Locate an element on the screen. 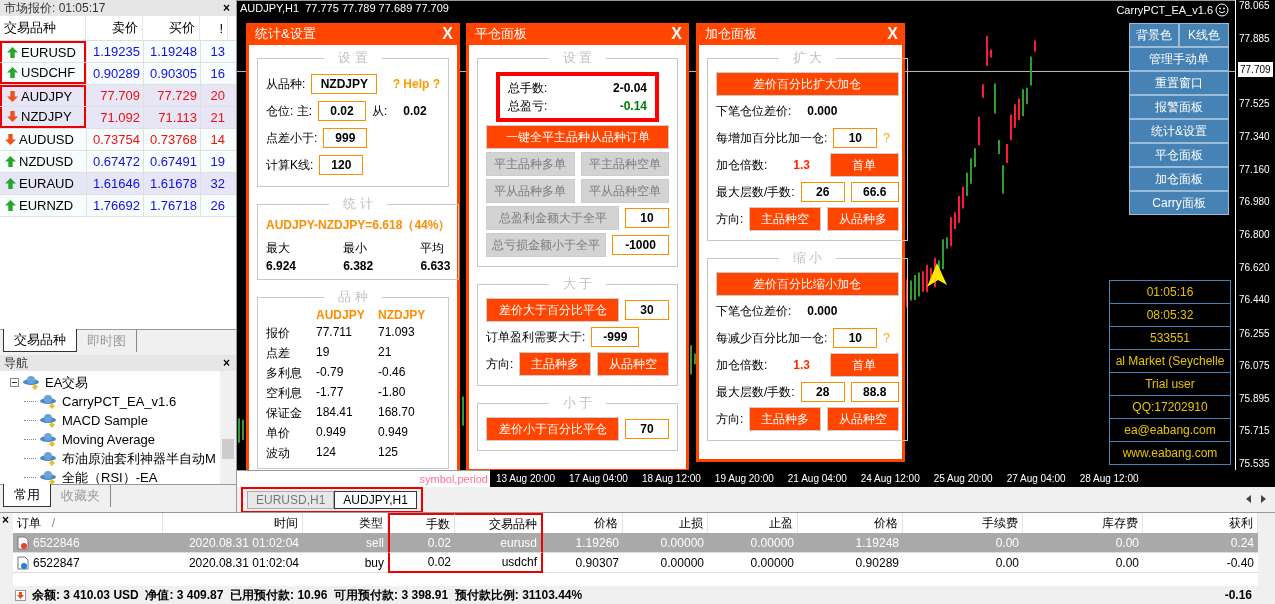  quote-row: NZDJPY 71.092 71.113 21 is located at coordinates (118, 118).